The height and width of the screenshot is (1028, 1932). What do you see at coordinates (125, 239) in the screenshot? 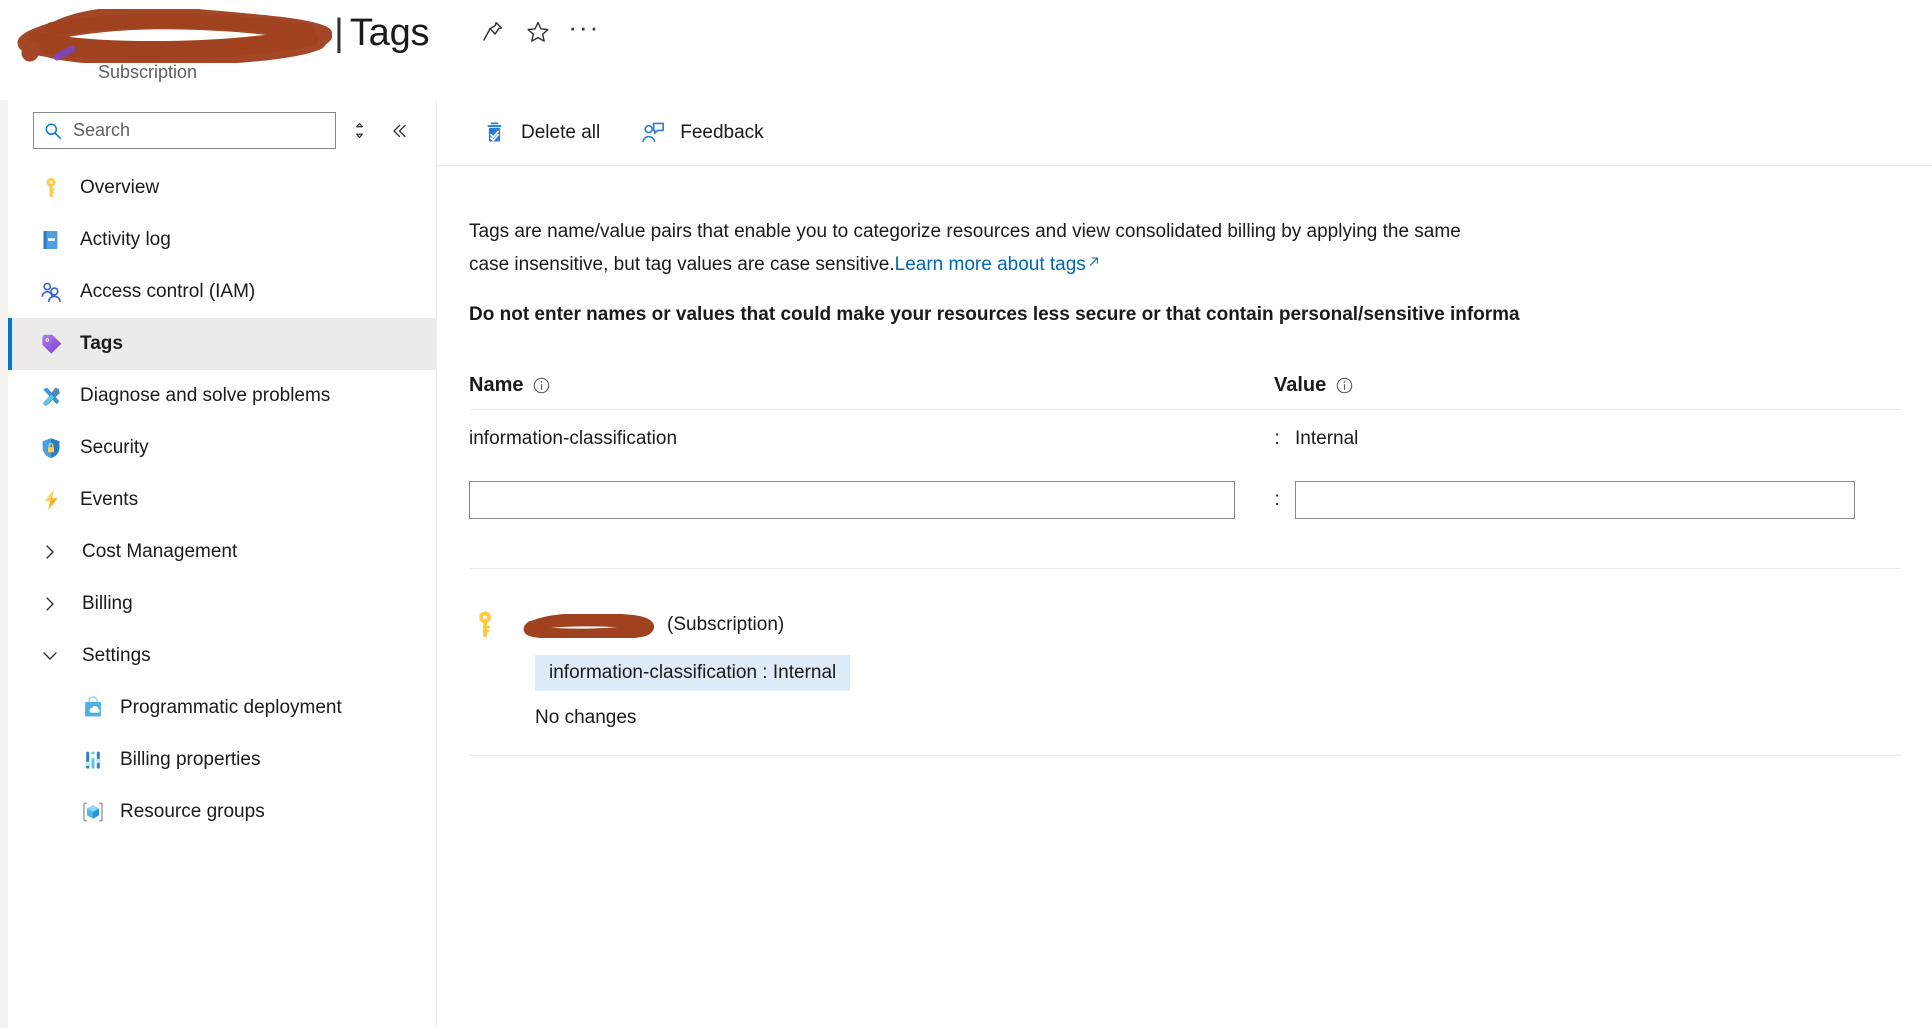
I see `sidebar-item-label: Activity log` at bounding box center [125, 239].